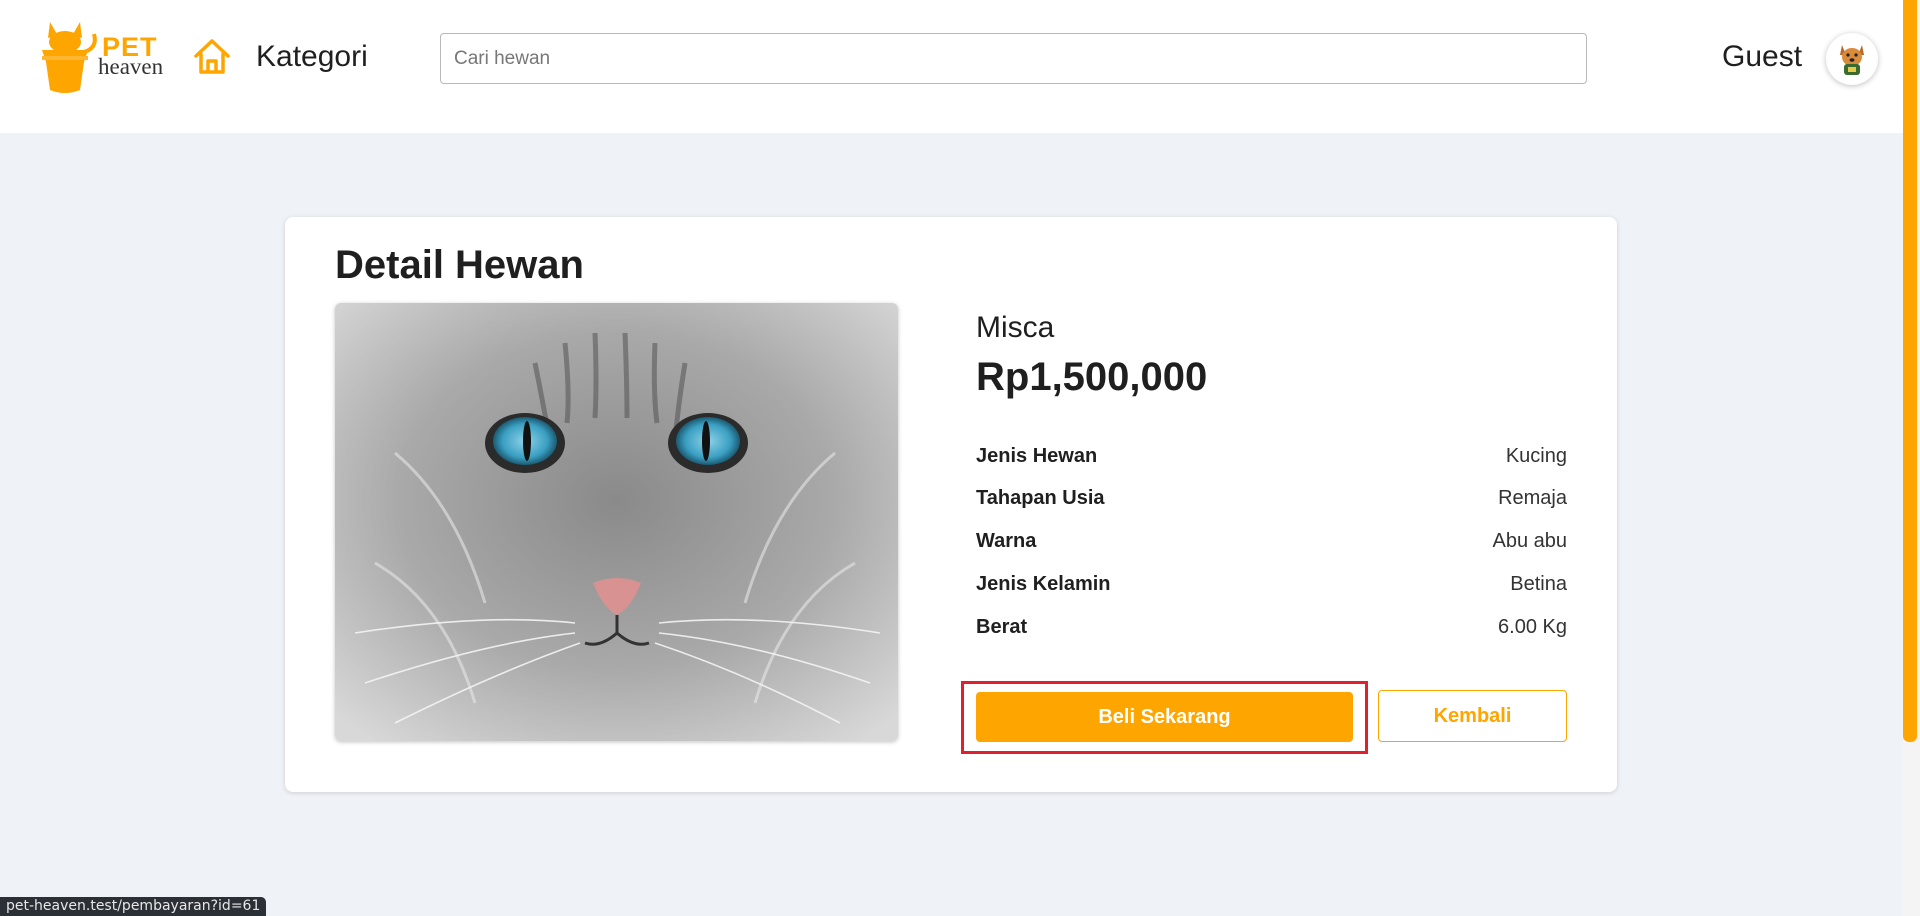 The image size is (1920, 916). What do you see at coordinates (69, 57) in the screenshot?
I see `cat-basket-logo-icon` at bounding box center [69, 57].